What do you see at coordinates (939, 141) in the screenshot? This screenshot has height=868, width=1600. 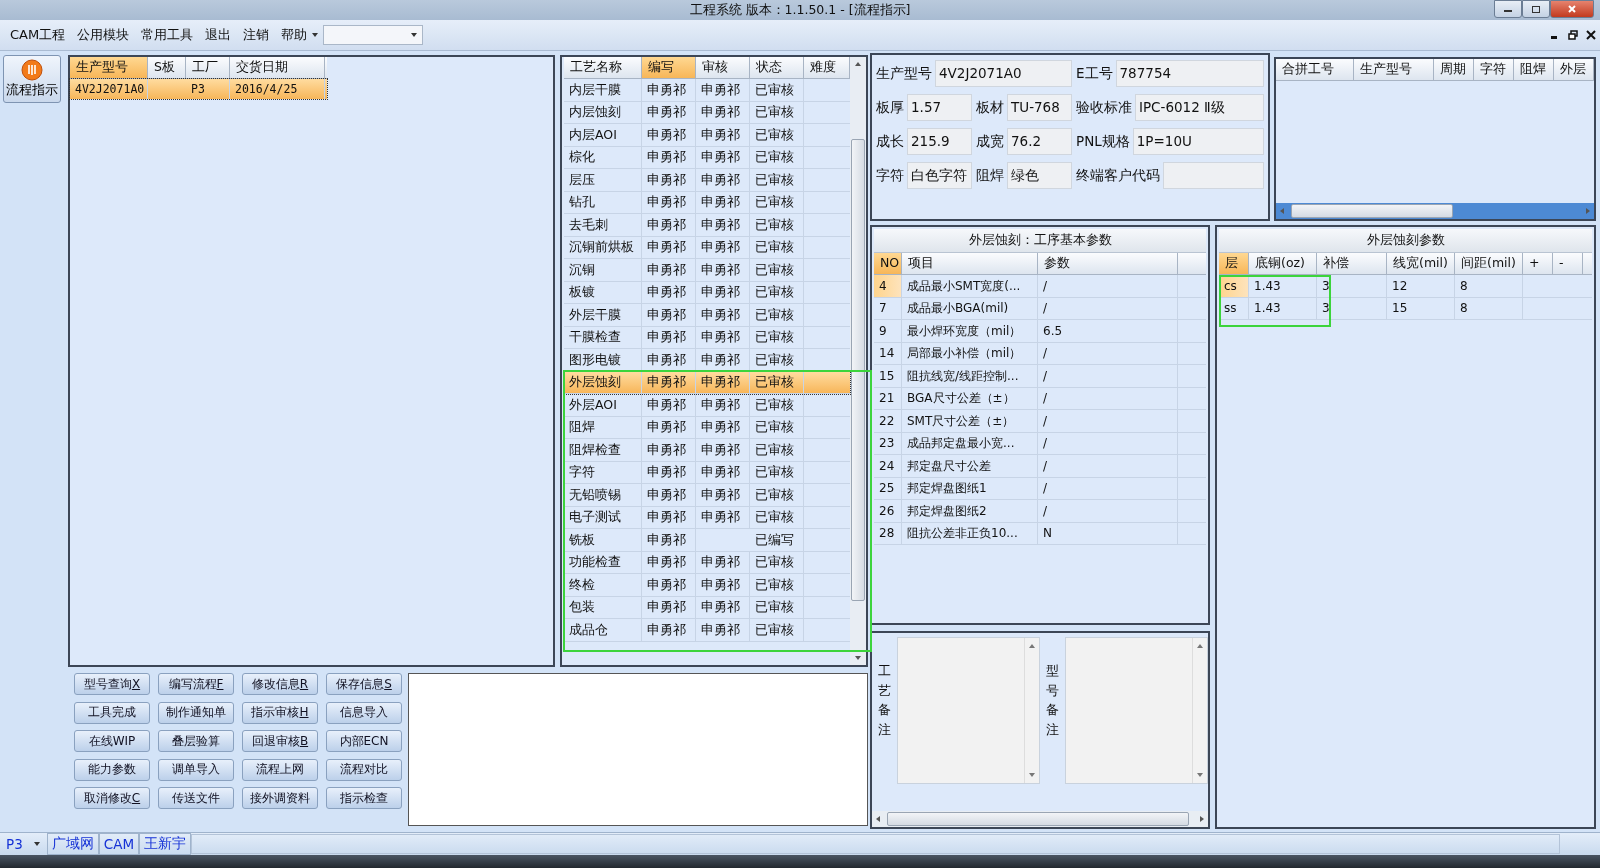 I see `input-field: 215.9` at bounding box center [939, 141].